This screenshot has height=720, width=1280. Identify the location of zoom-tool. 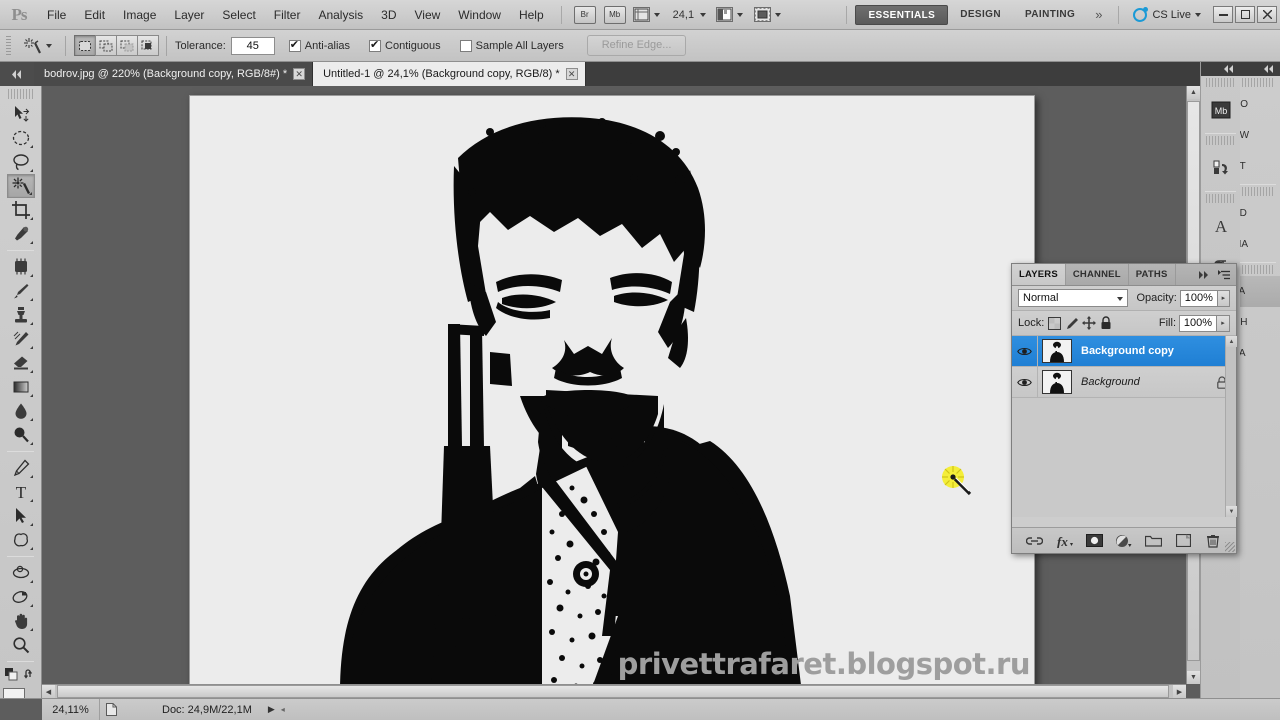
(21, 645).